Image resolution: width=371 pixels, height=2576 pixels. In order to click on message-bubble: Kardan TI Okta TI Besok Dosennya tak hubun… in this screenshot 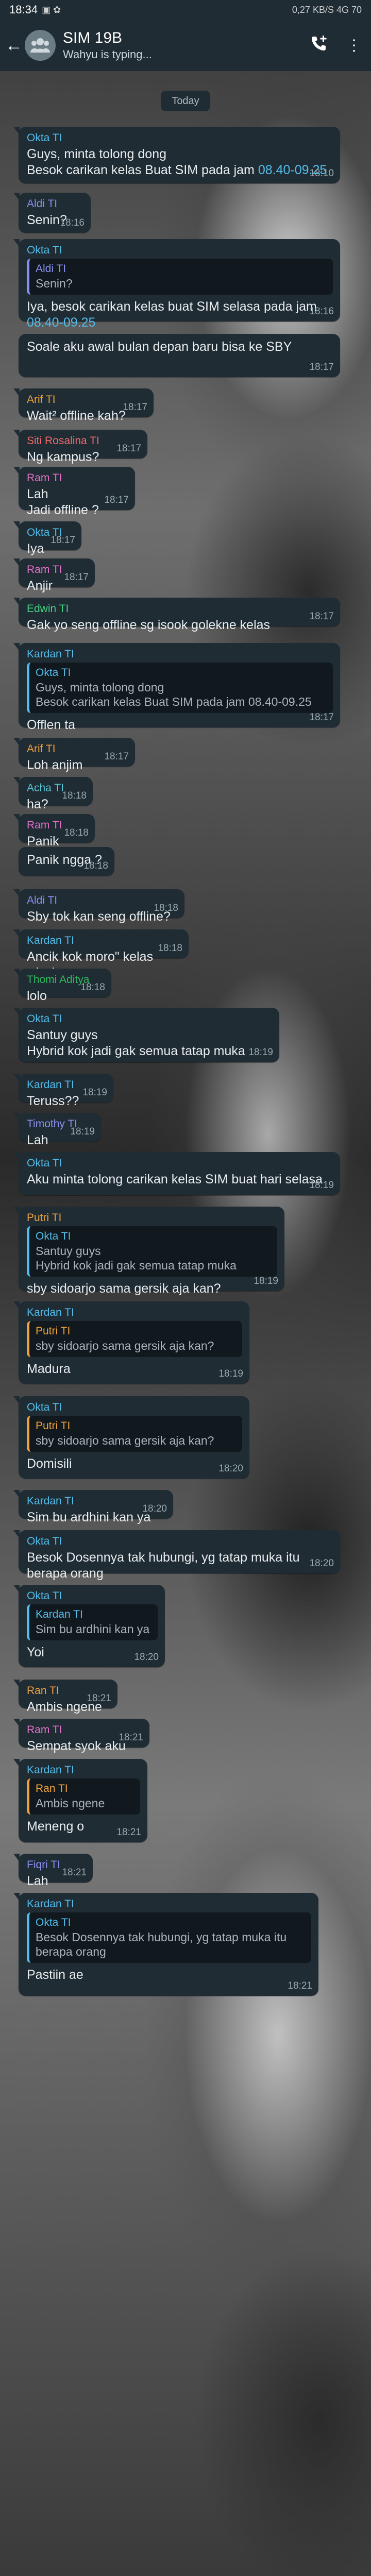, I will do `click(165, 1944)`.